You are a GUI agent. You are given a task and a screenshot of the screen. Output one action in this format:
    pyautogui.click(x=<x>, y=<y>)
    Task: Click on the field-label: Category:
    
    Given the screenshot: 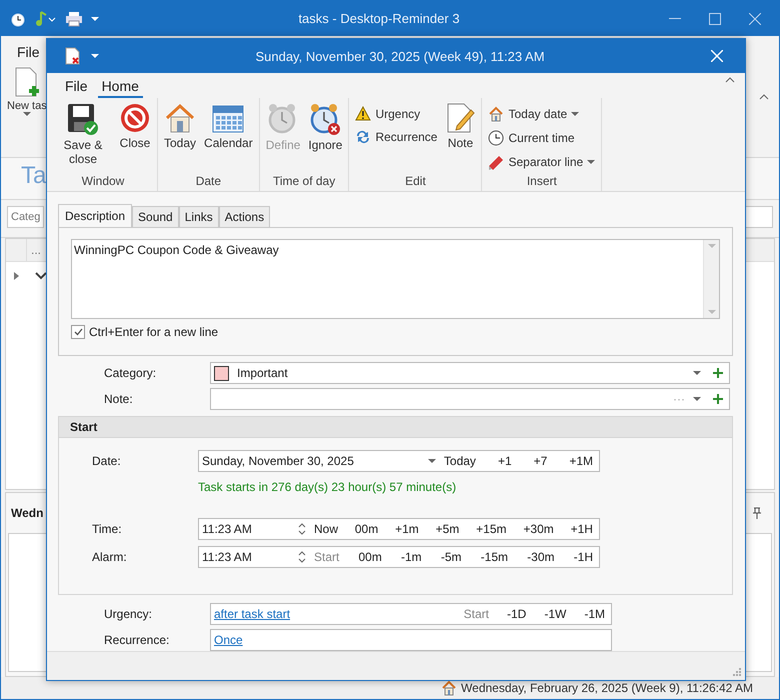 What is the action you would take?
    pyautogui.click(x=131, y=373)
    